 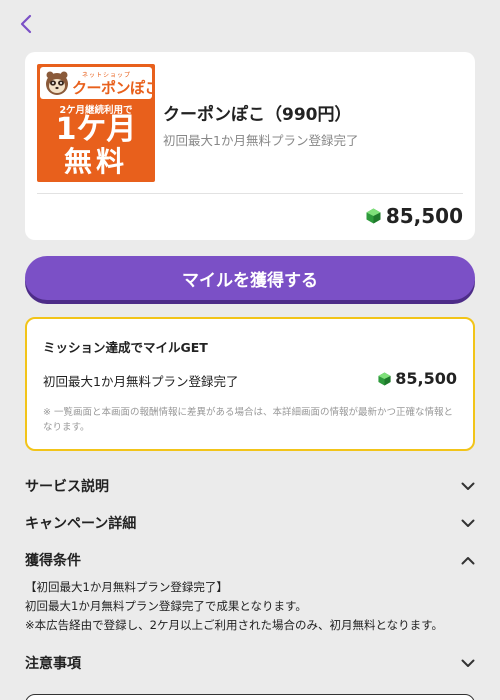 What do you see at coordinates (234, 625) in the screenshot?
I see `conditions-line: ※本広告経由で登録し、2ケ月以上ご利用された場合のみ、初月無料となります。` at bounding box center [234, 625].